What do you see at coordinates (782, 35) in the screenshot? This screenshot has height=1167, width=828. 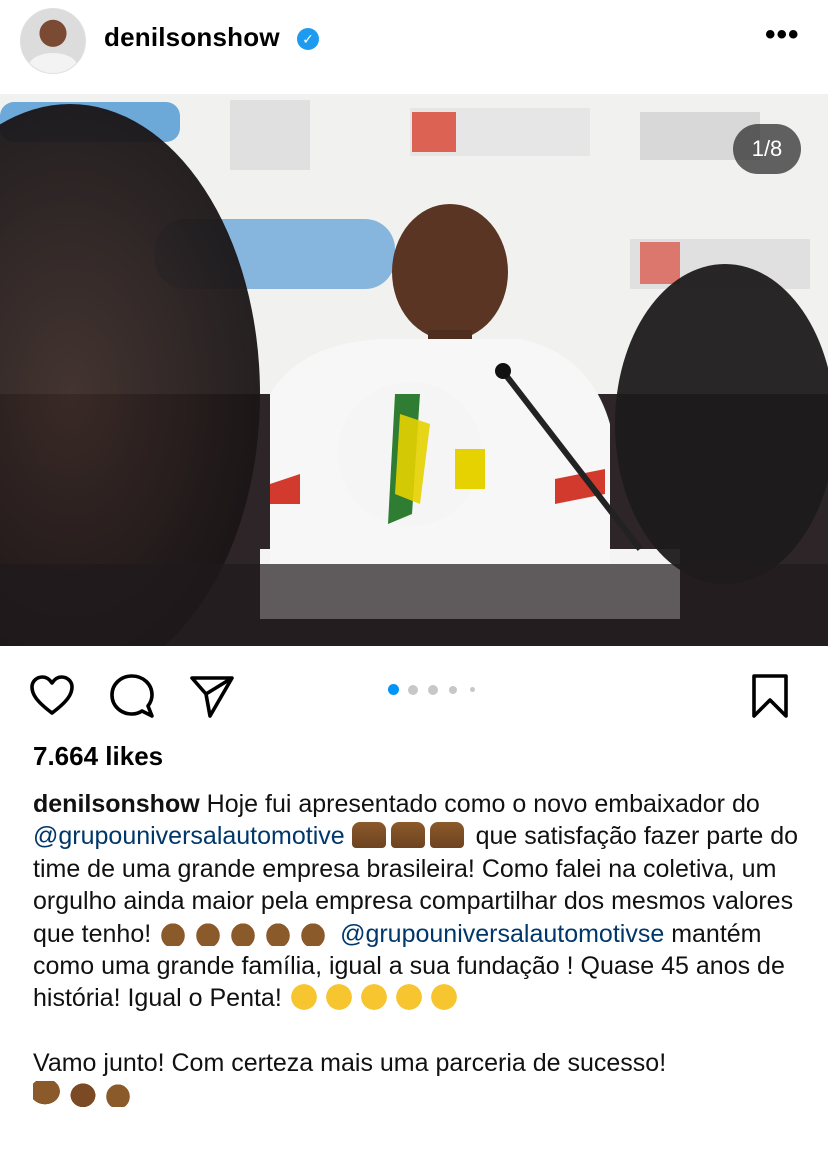 I see `more-options-icon: •••` at bounding box center [782, 35].